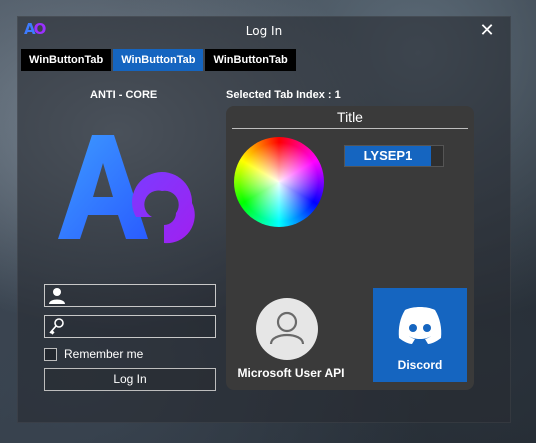 The height and width of the screenshot is (443, 536). I want to click on microsoft-user-api-button: Microsoft User API, so click(291, 341).